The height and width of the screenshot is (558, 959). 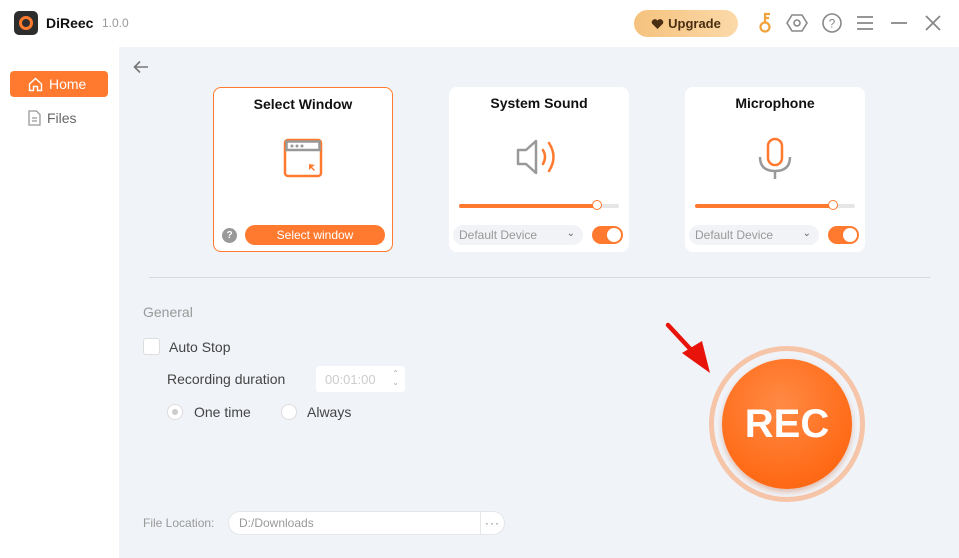 I want to click on upgrade-button: Upgrade, so click(x=686, y=23).